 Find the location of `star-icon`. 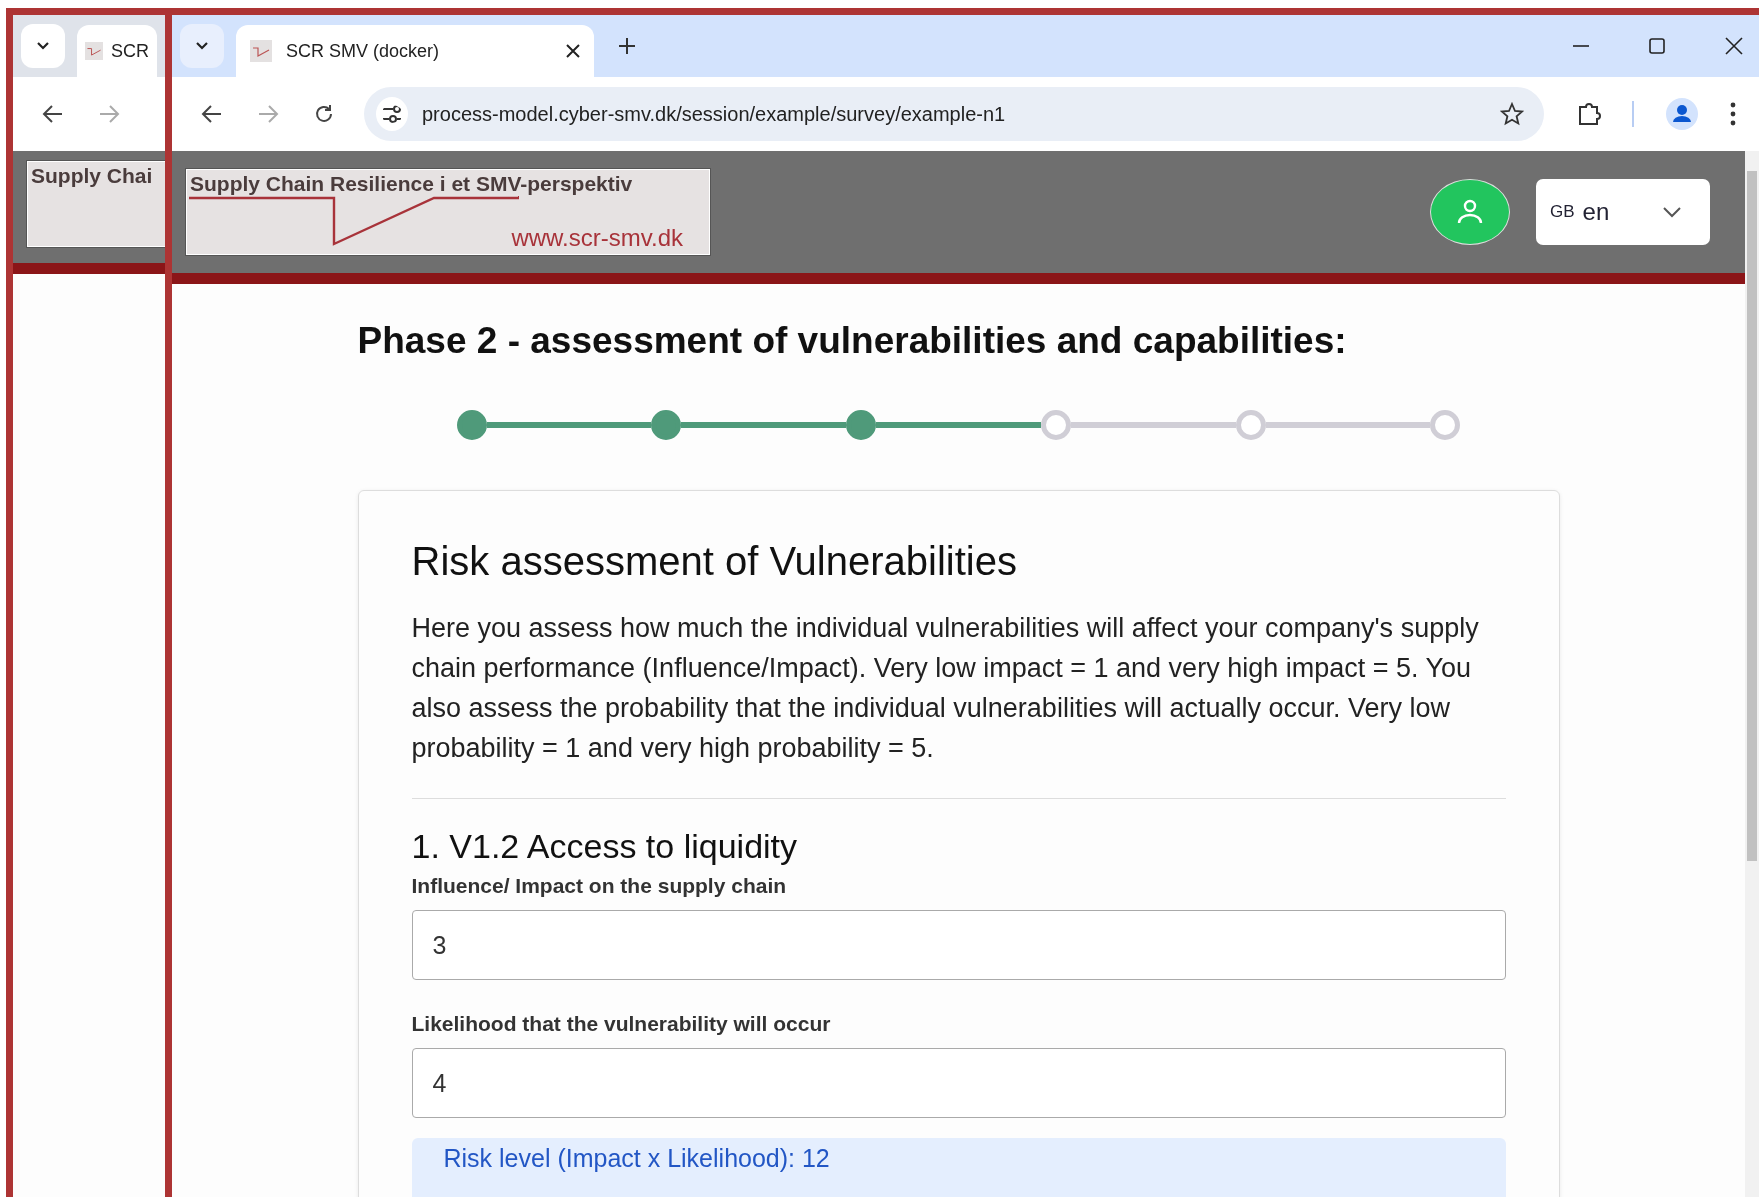

star-icon is located at coordinates (1512, 114).